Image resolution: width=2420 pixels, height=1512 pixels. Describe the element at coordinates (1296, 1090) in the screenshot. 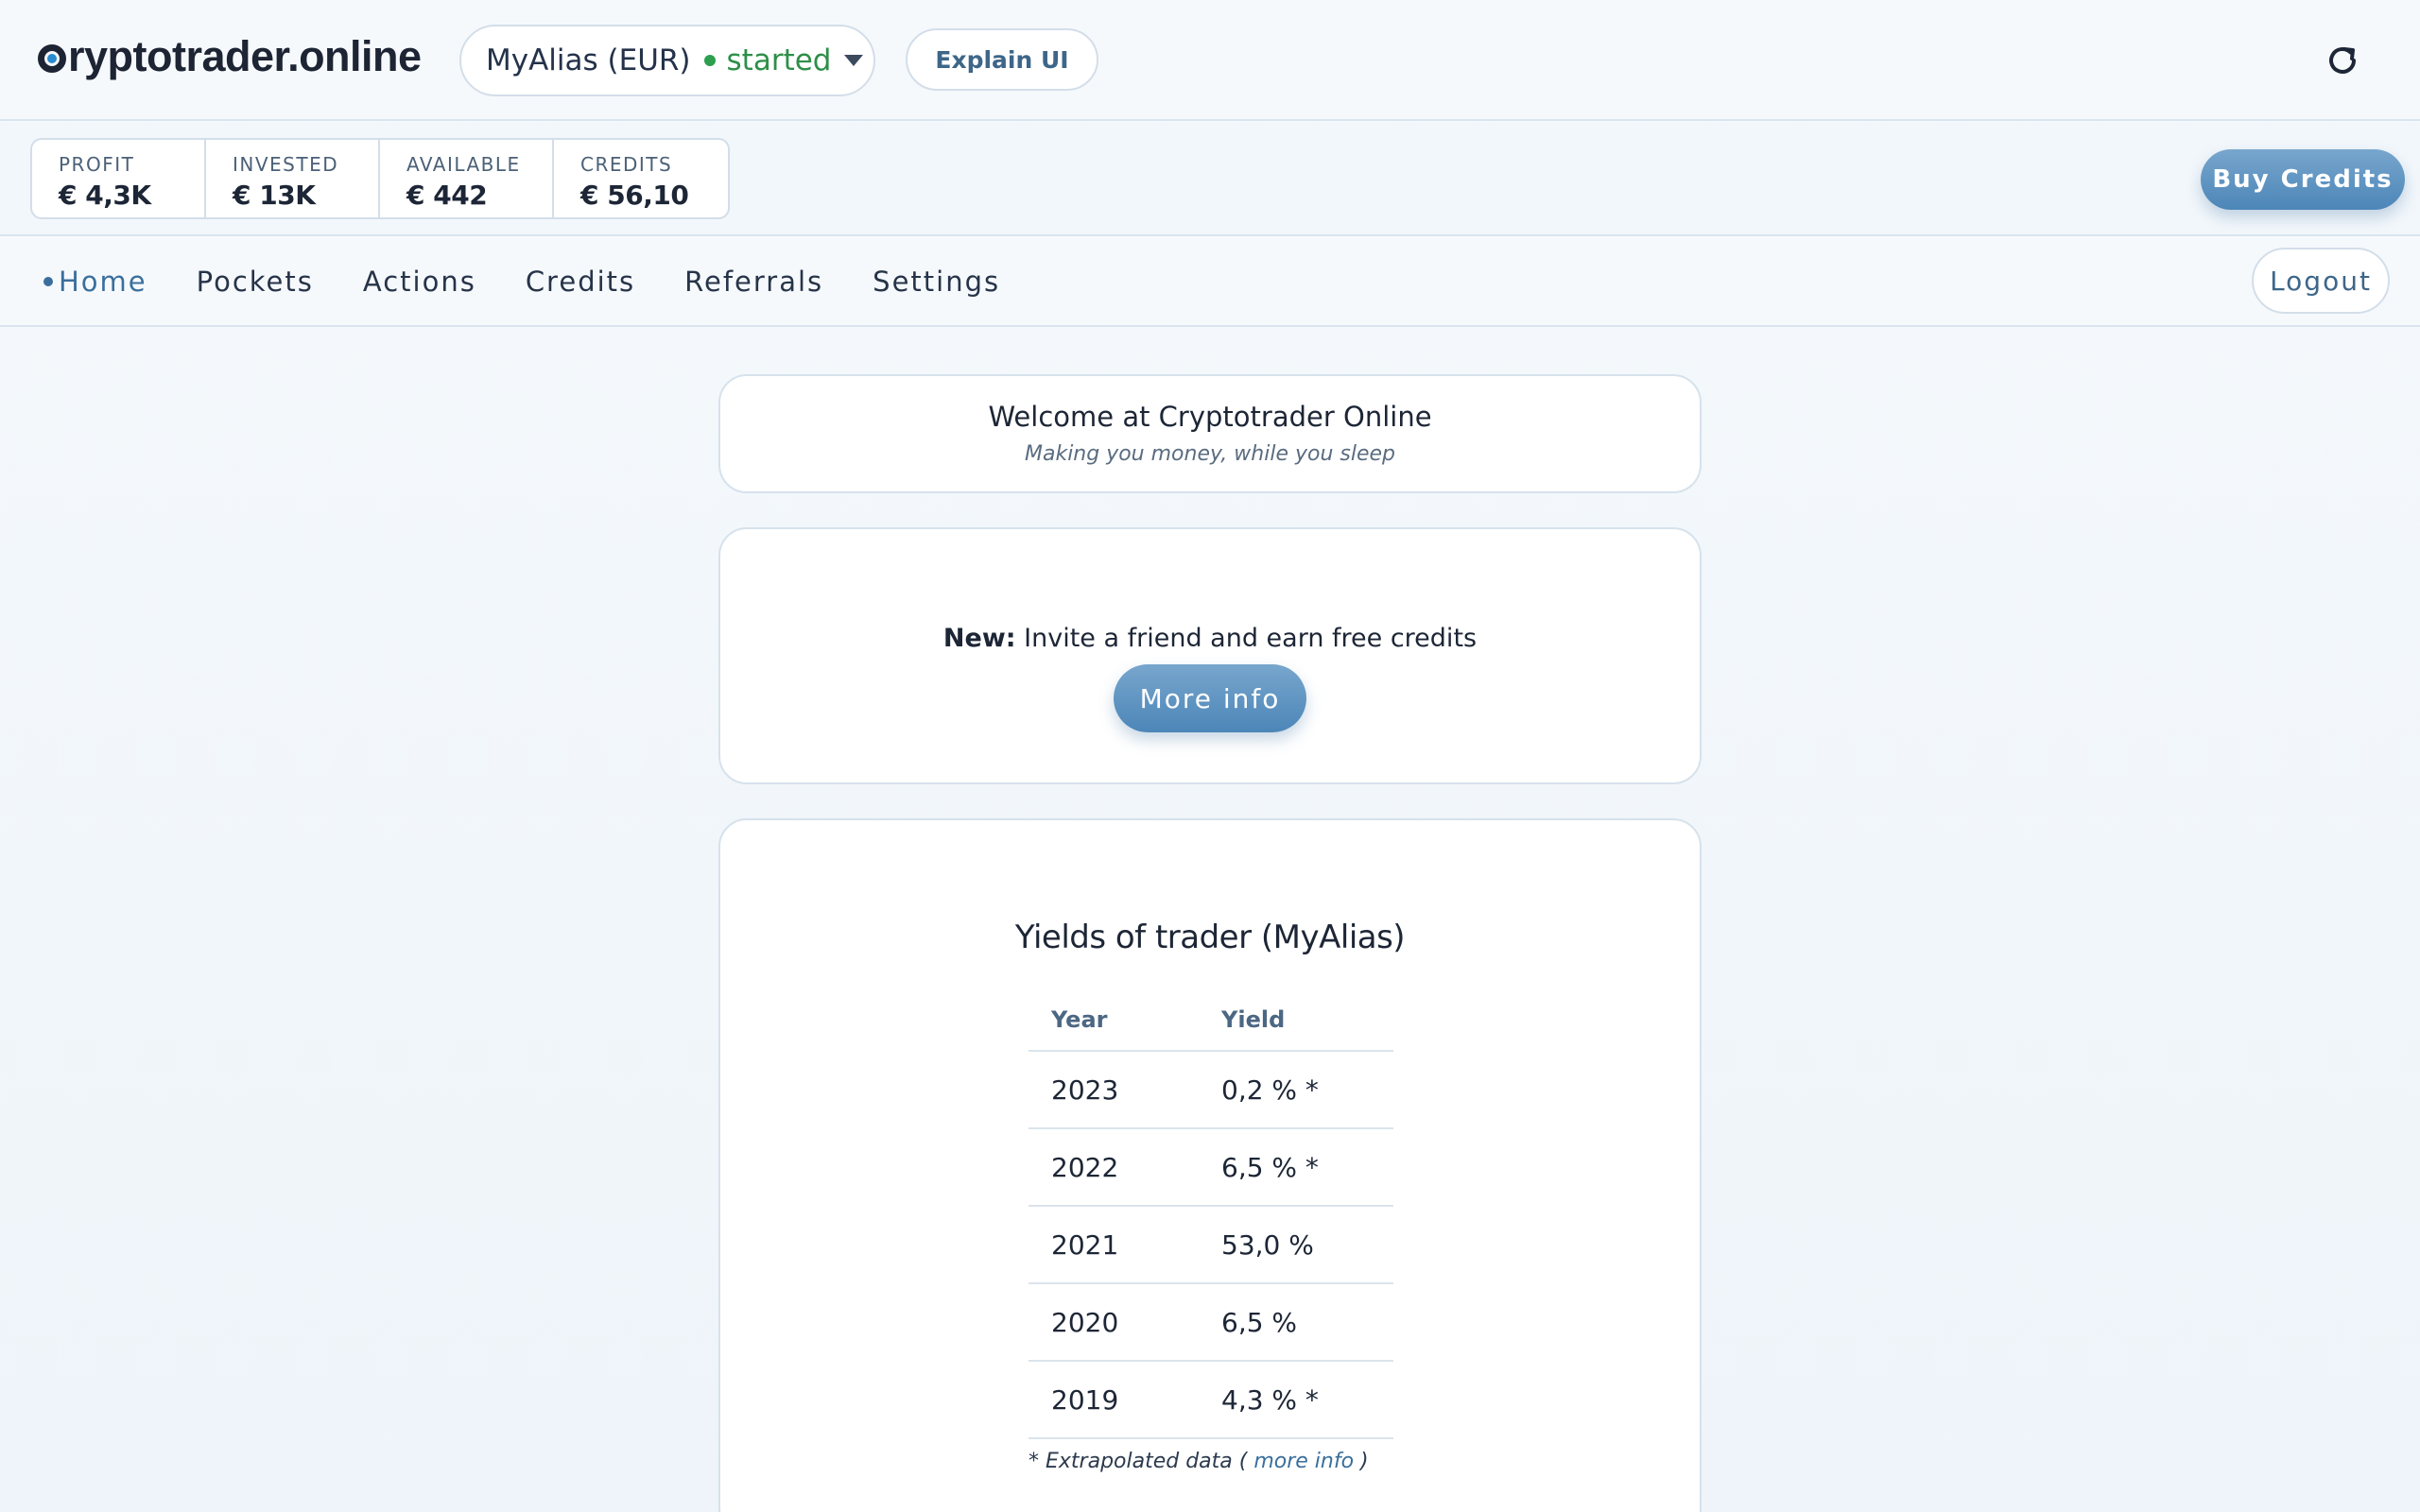

I see `yield-cell: 0,2 % *` at that location.